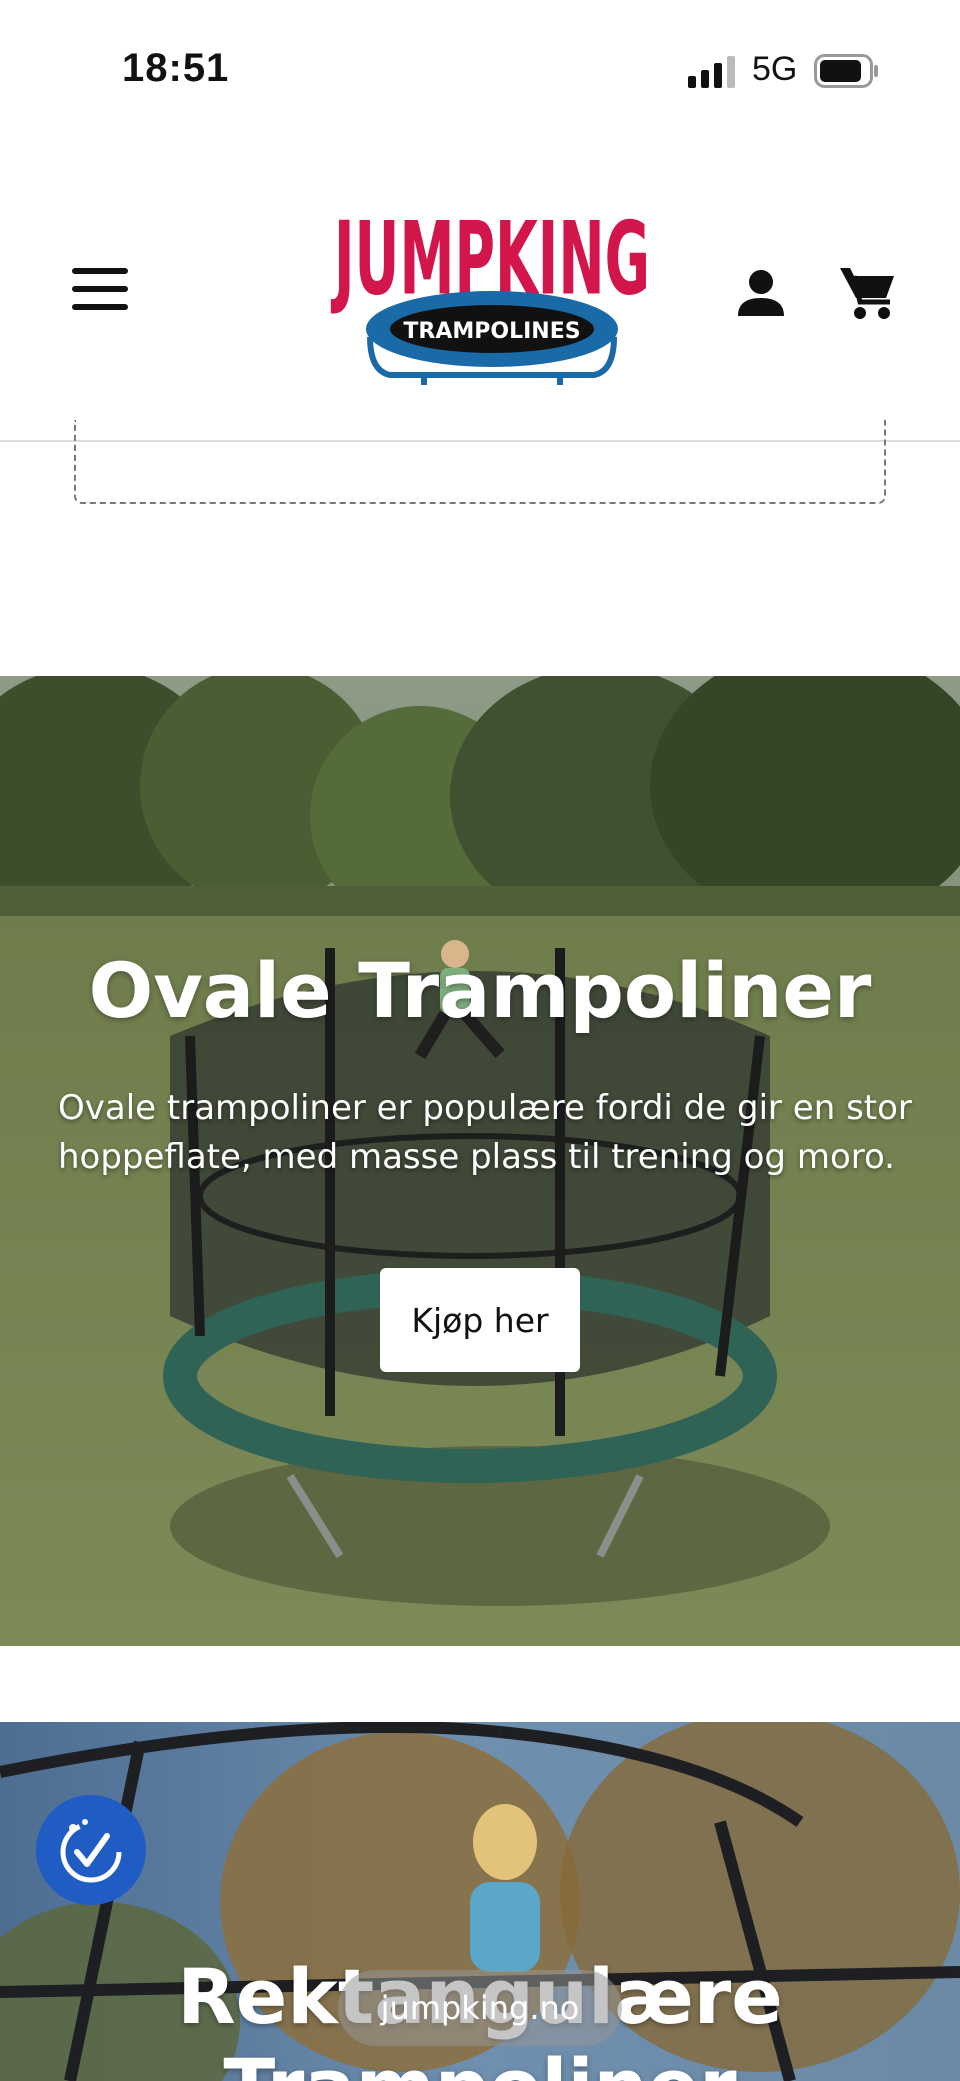 This screenshot has height=2081, width=960. Describe the element at coordinates (761, 293) in the screenshot. I see `account-icon` at that location.